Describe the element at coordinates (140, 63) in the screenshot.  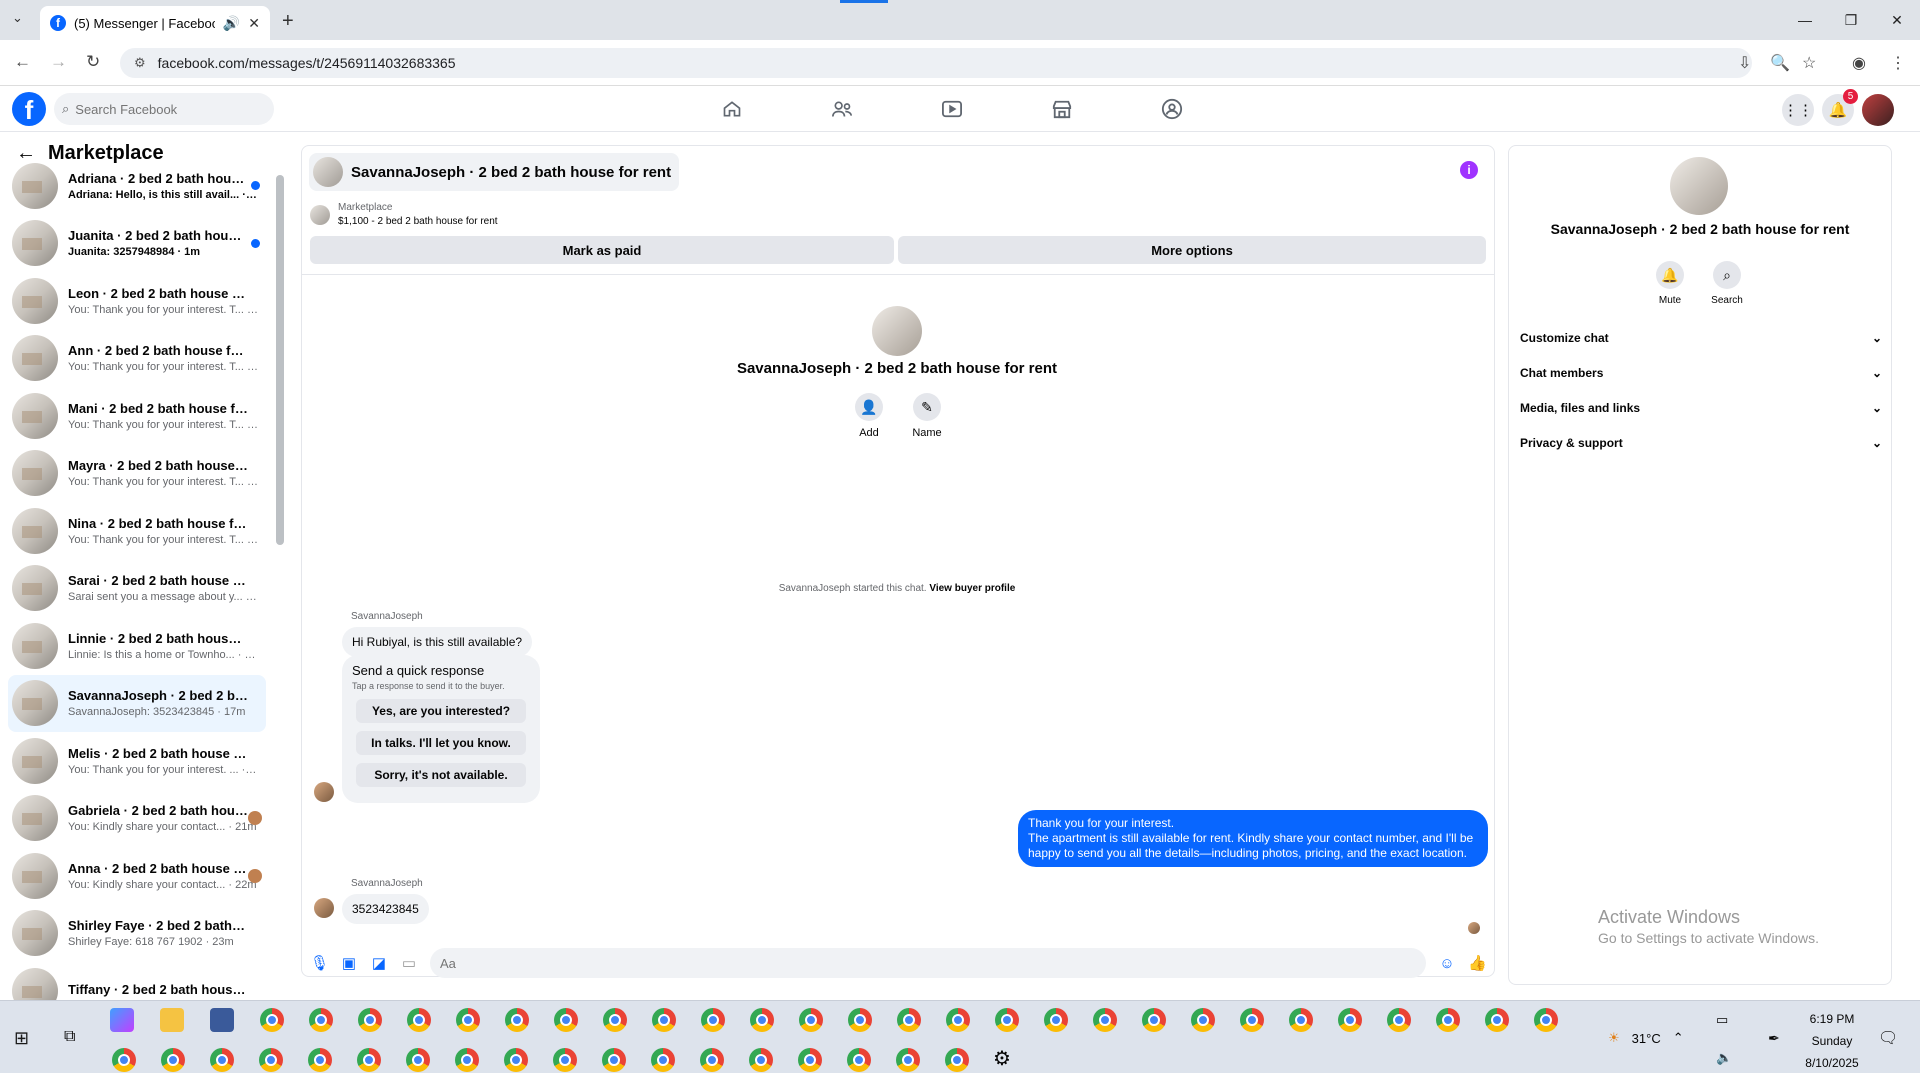
I see `site-info-icon: ⚙` at that location.